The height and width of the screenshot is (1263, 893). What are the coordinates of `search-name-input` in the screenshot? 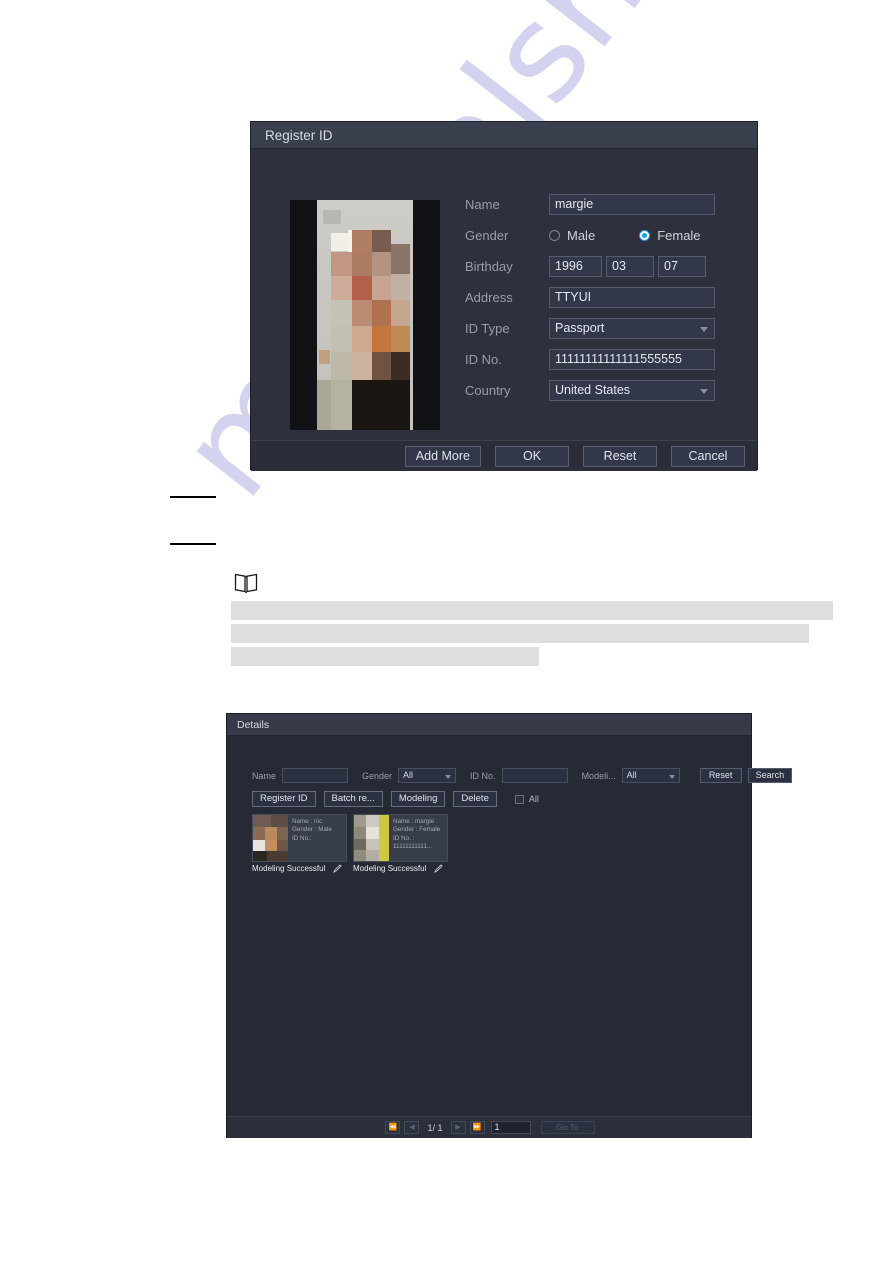 It's located at (315, 775).